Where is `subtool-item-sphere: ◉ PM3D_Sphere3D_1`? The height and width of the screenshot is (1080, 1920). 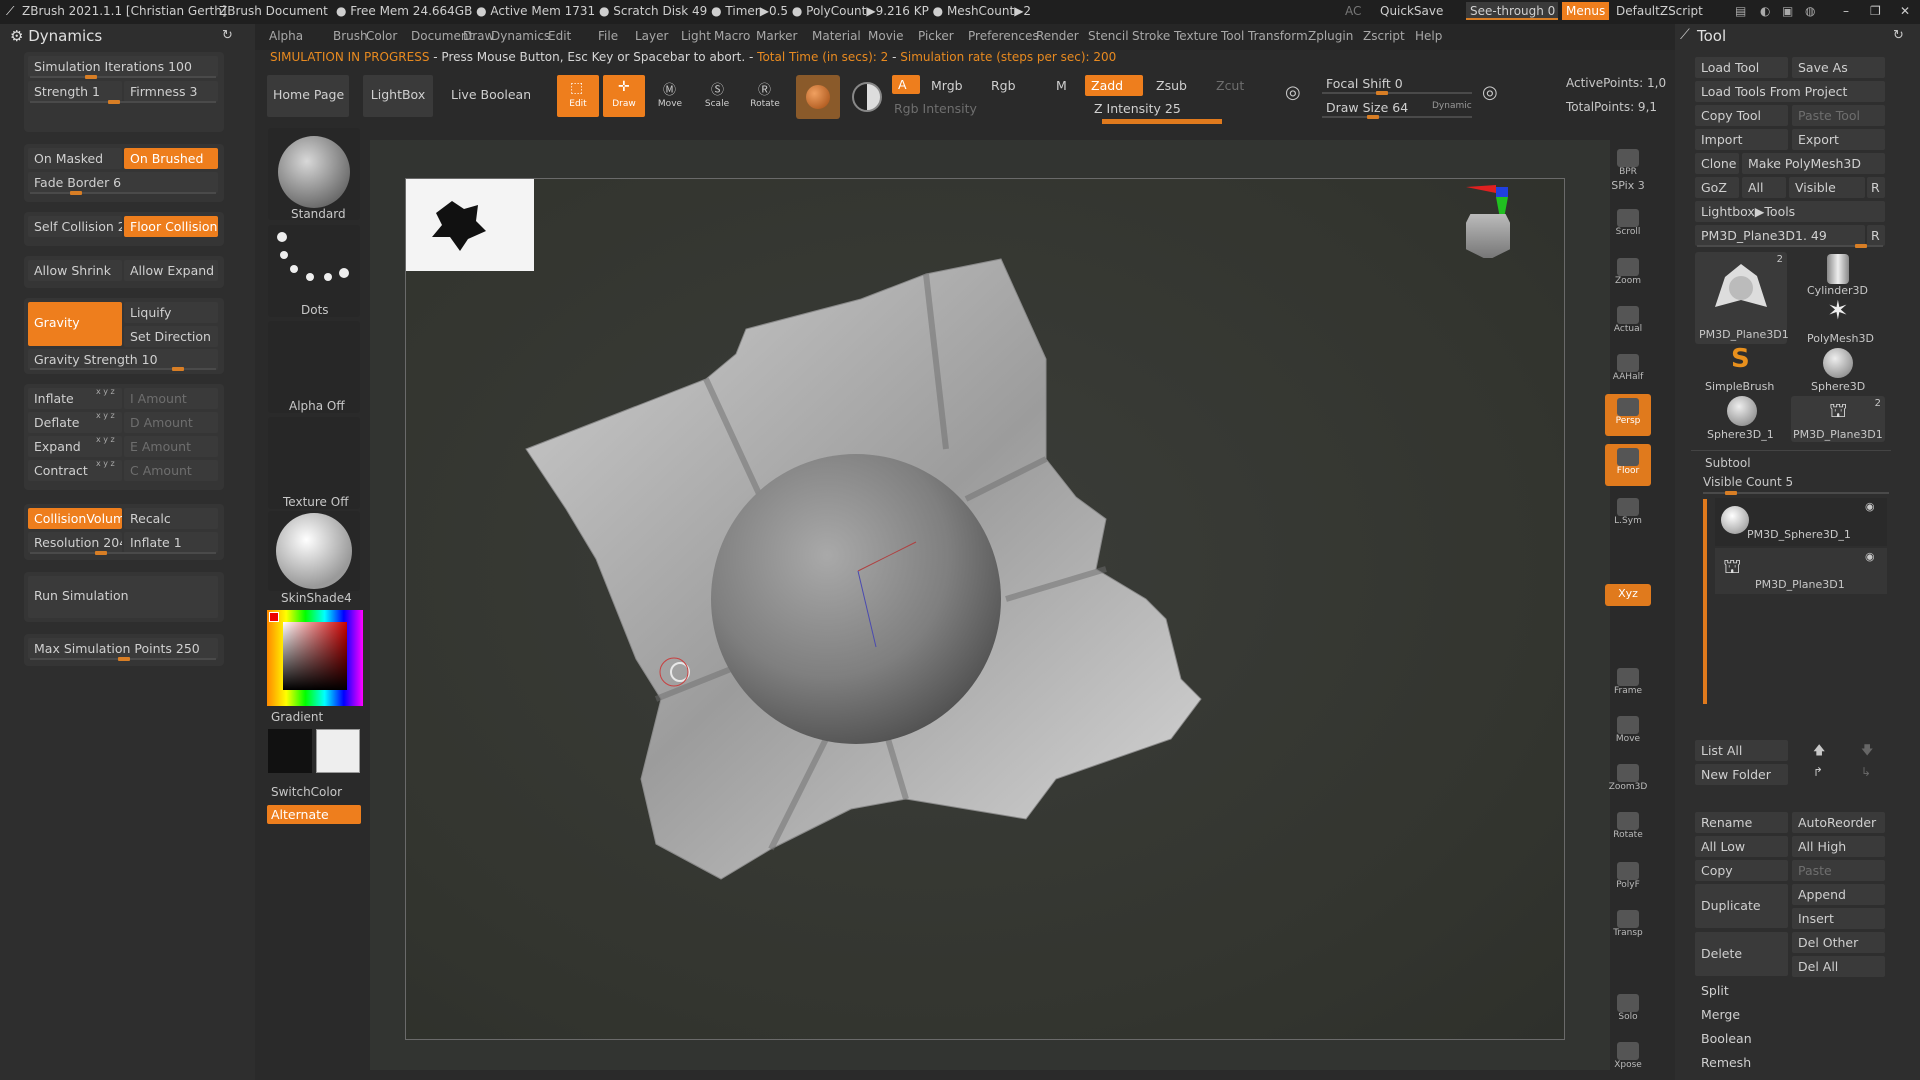 subtool-item-sphere: ◉ PM3D_Sphere3D_1 is located at coordinates (1801, 522).